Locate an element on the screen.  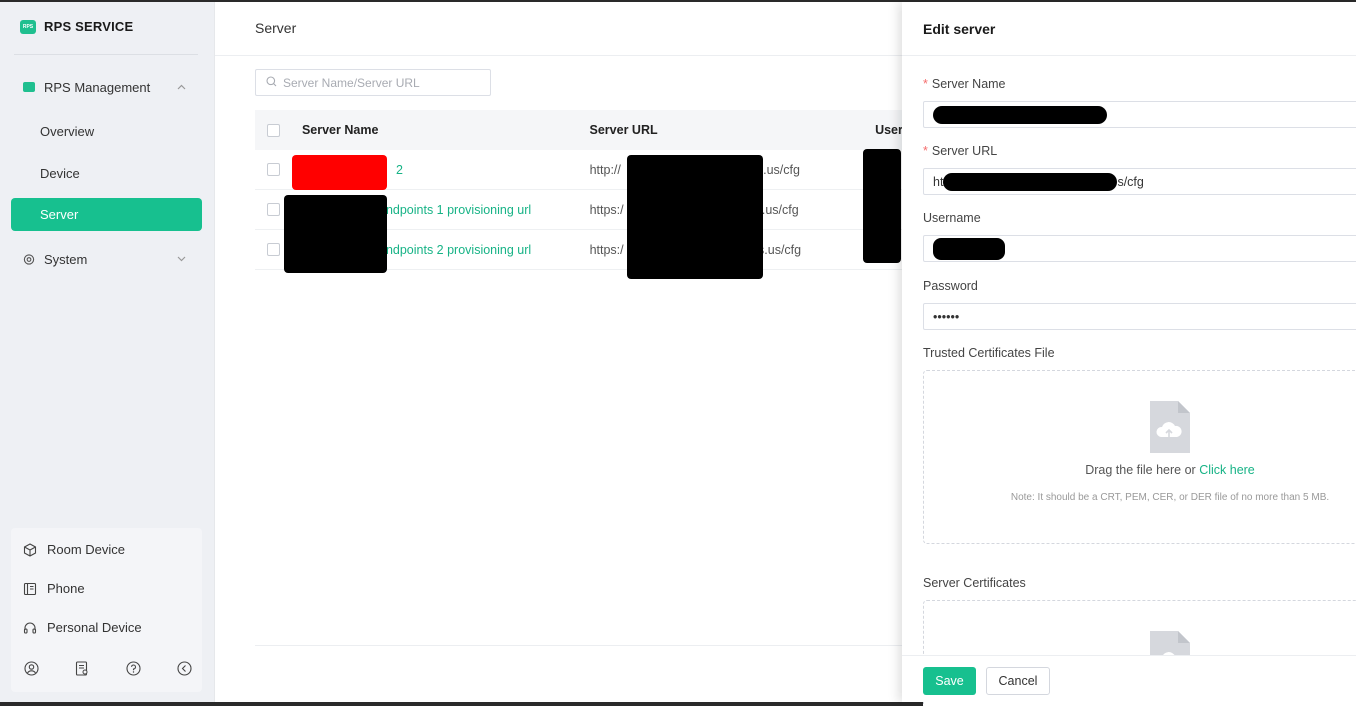
dropzone-instruction: Drag the file here or is located at coordinates (1140, 470).